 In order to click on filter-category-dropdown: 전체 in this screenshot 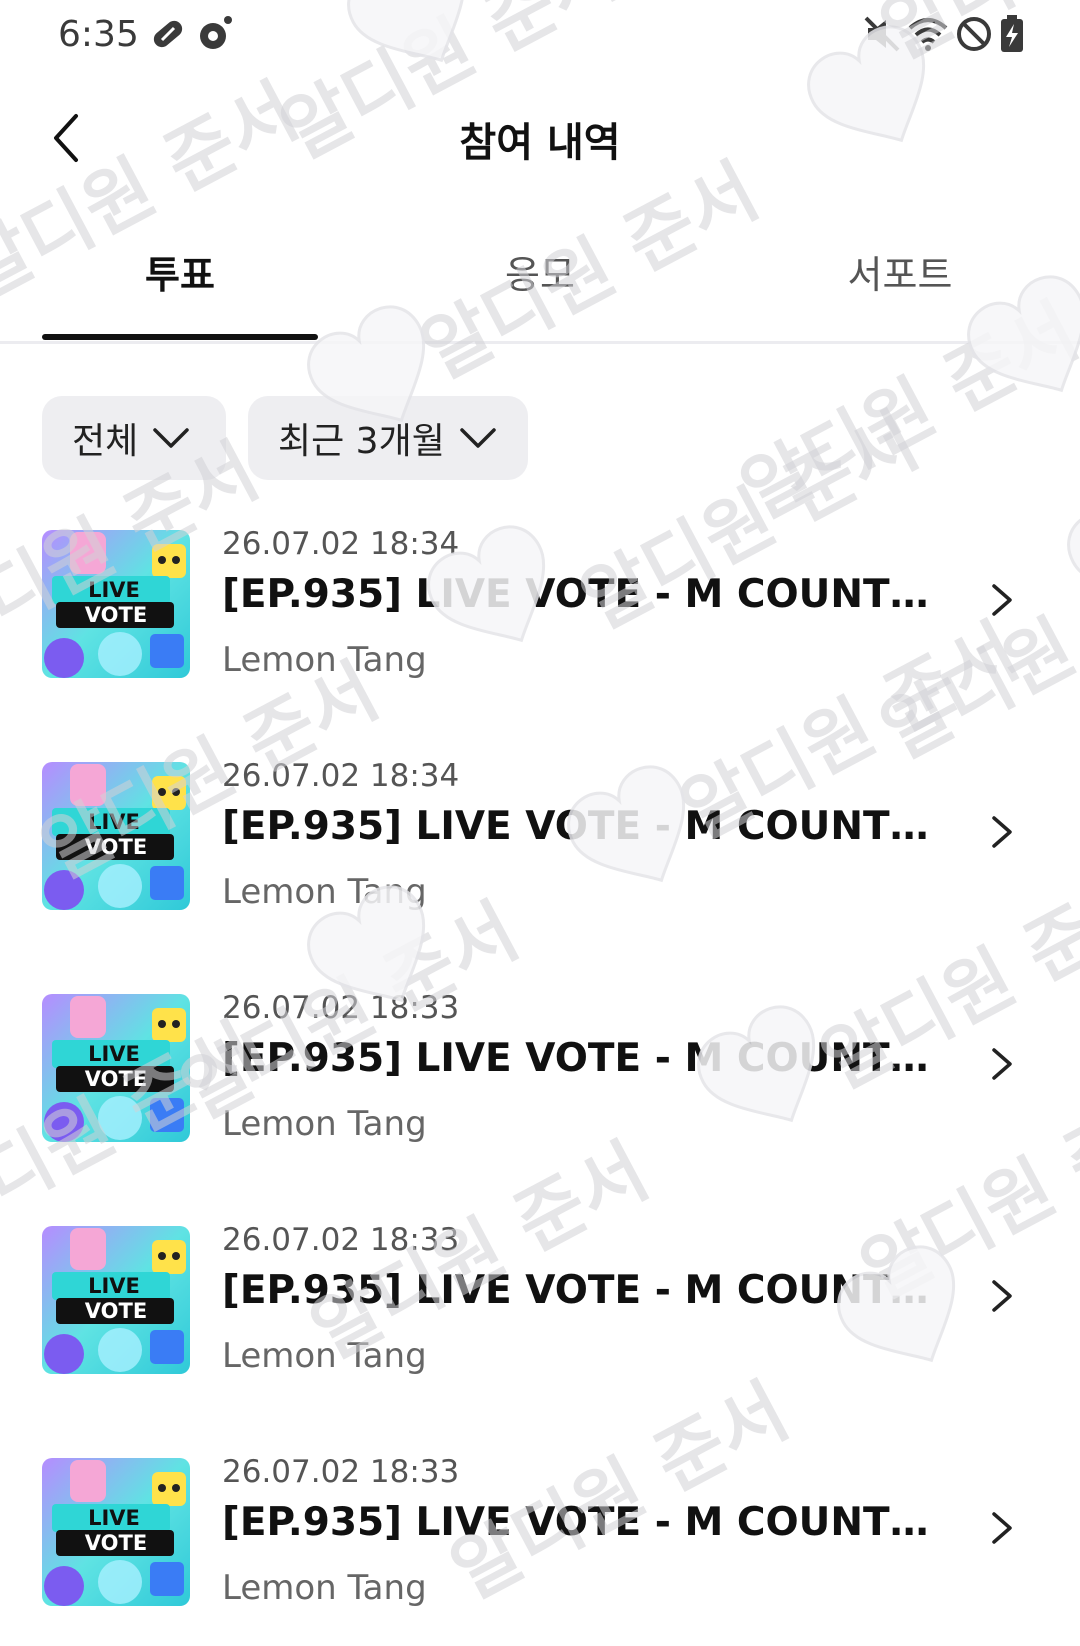, I will do `click(134, 438)`.